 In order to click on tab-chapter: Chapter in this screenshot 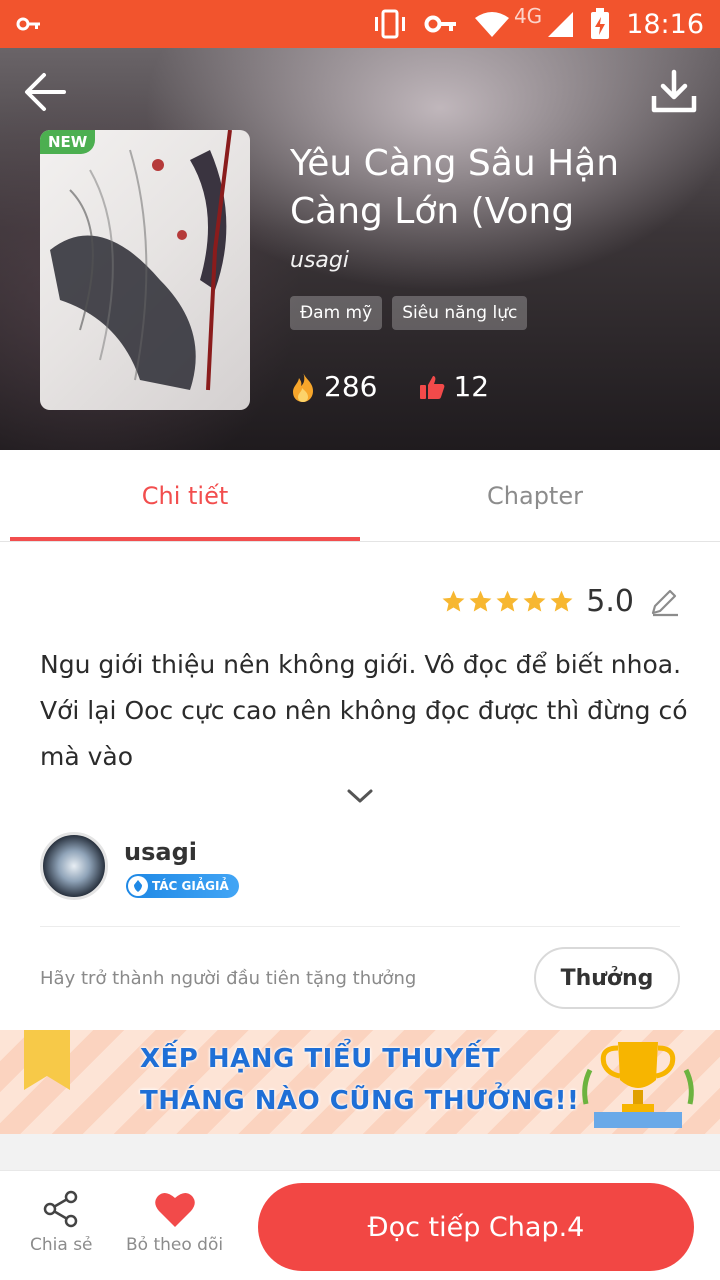, I will do `click(535, 495)`.